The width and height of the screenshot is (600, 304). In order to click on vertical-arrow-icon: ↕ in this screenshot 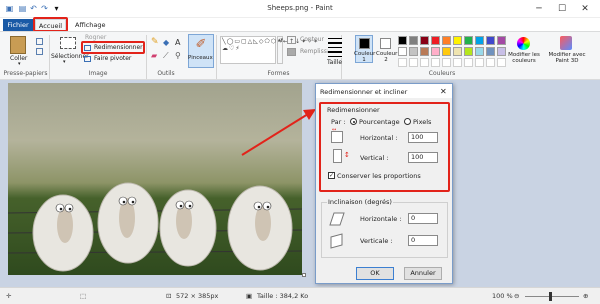, I will do `click(347, 155)`.